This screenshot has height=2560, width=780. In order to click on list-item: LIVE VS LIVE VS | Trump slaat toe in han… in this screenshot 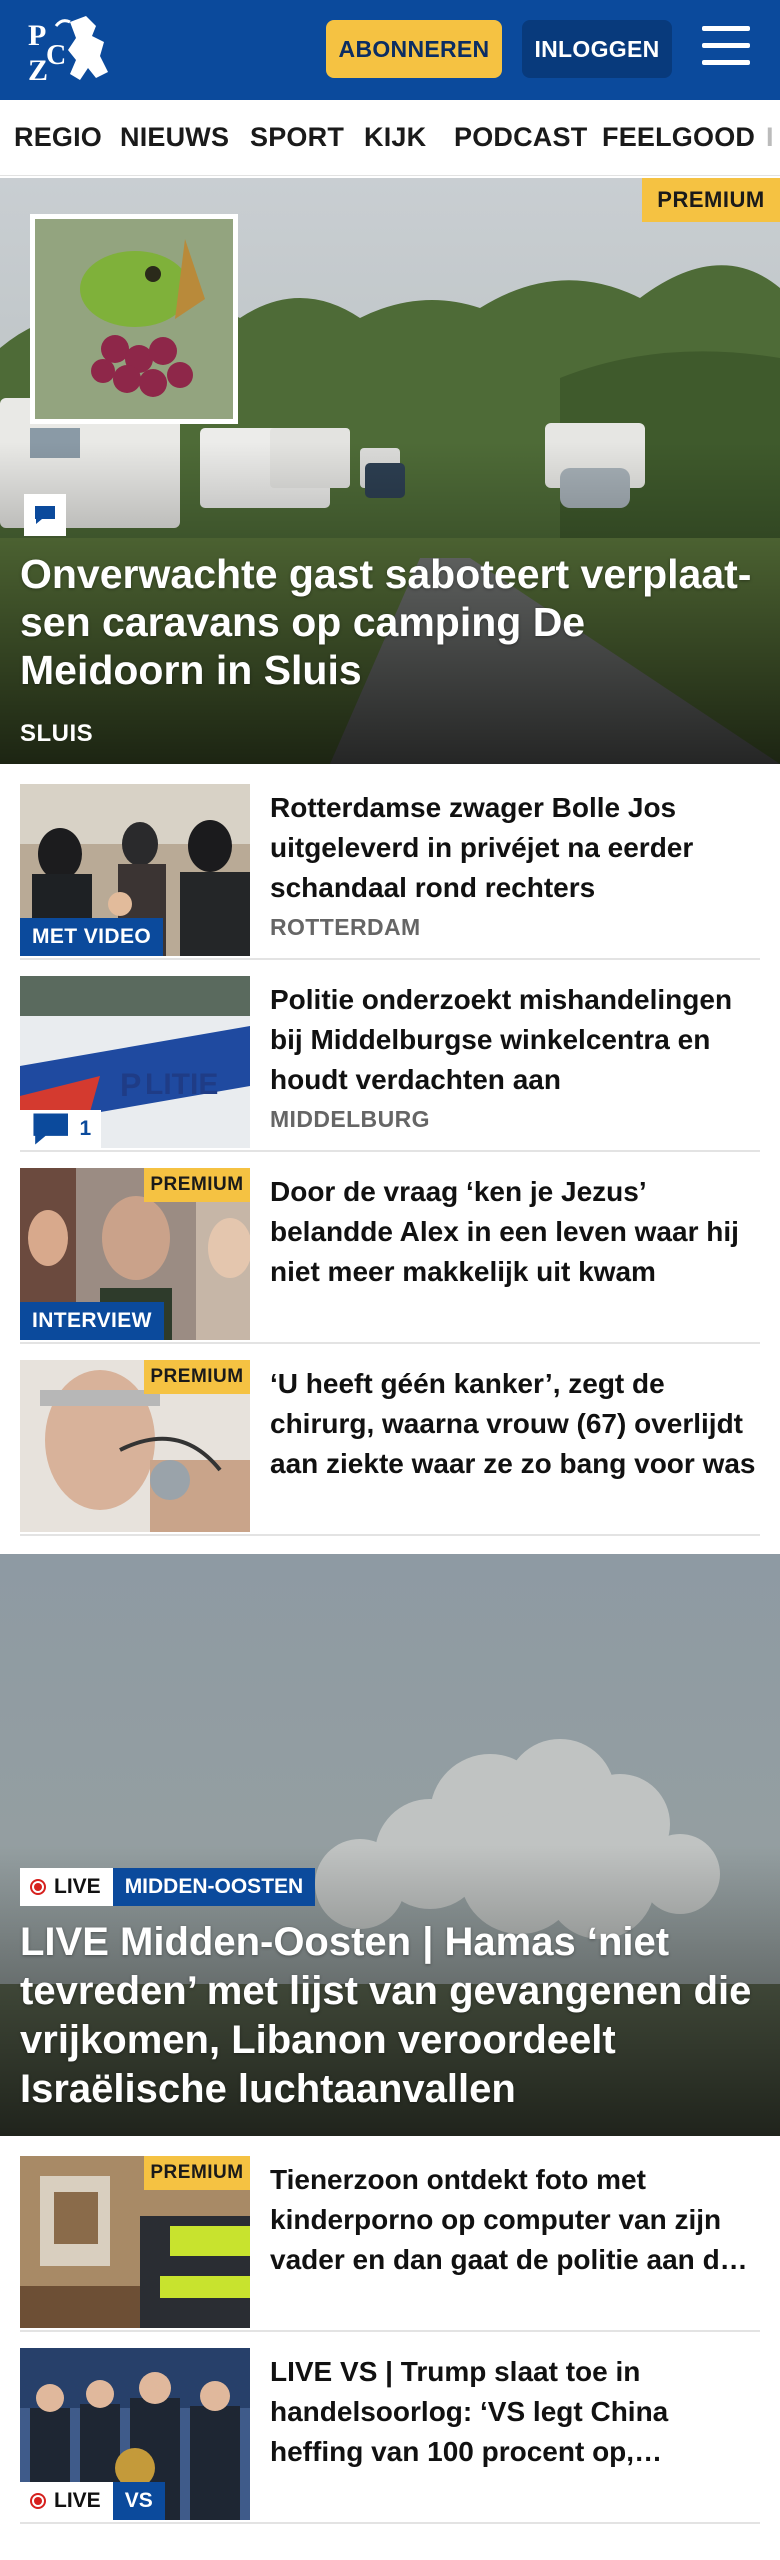, I will do `click(390, 2436)`.